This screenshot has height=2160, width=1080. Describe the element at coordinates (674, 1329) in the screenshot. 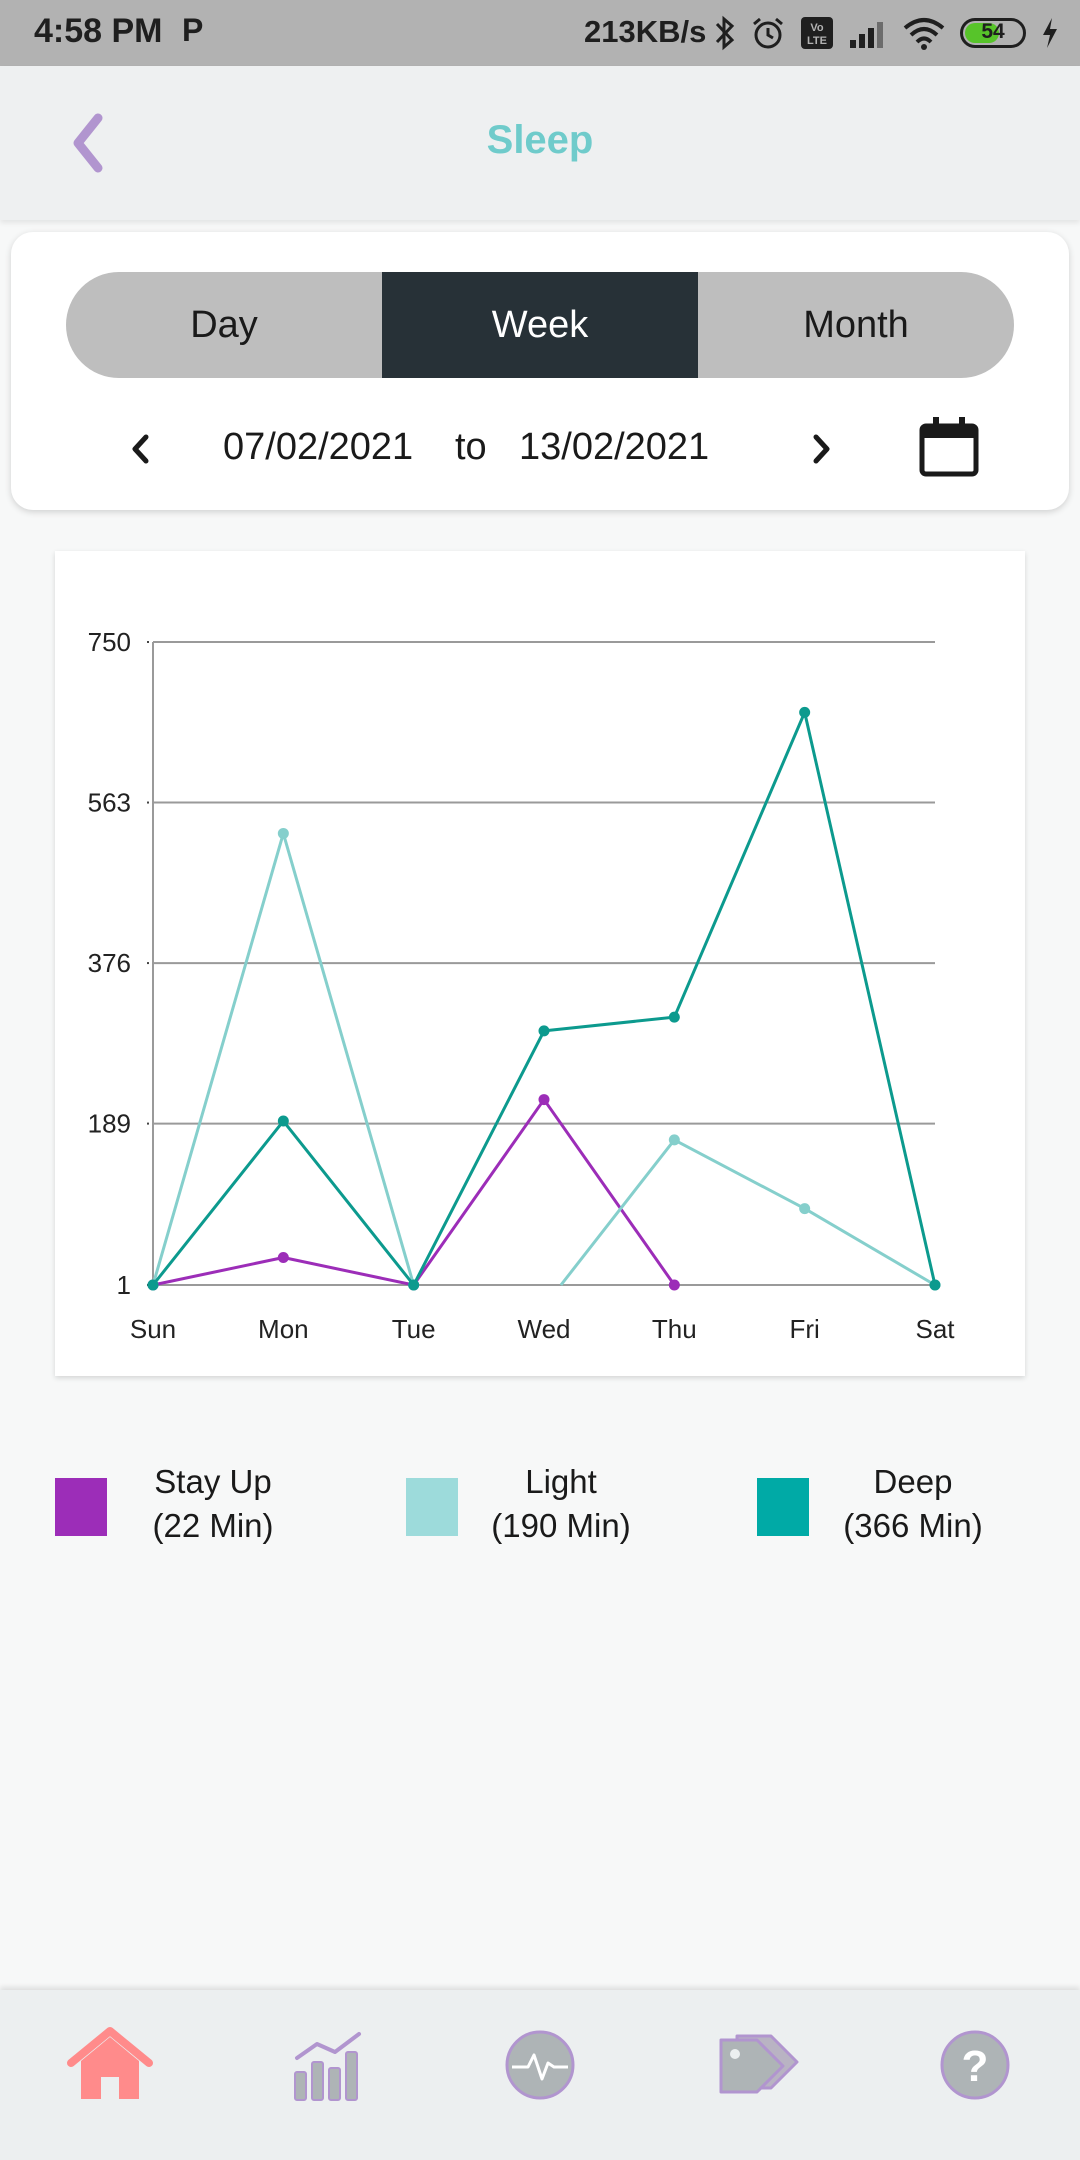

I see `x-tick-label: Thu` at that location.